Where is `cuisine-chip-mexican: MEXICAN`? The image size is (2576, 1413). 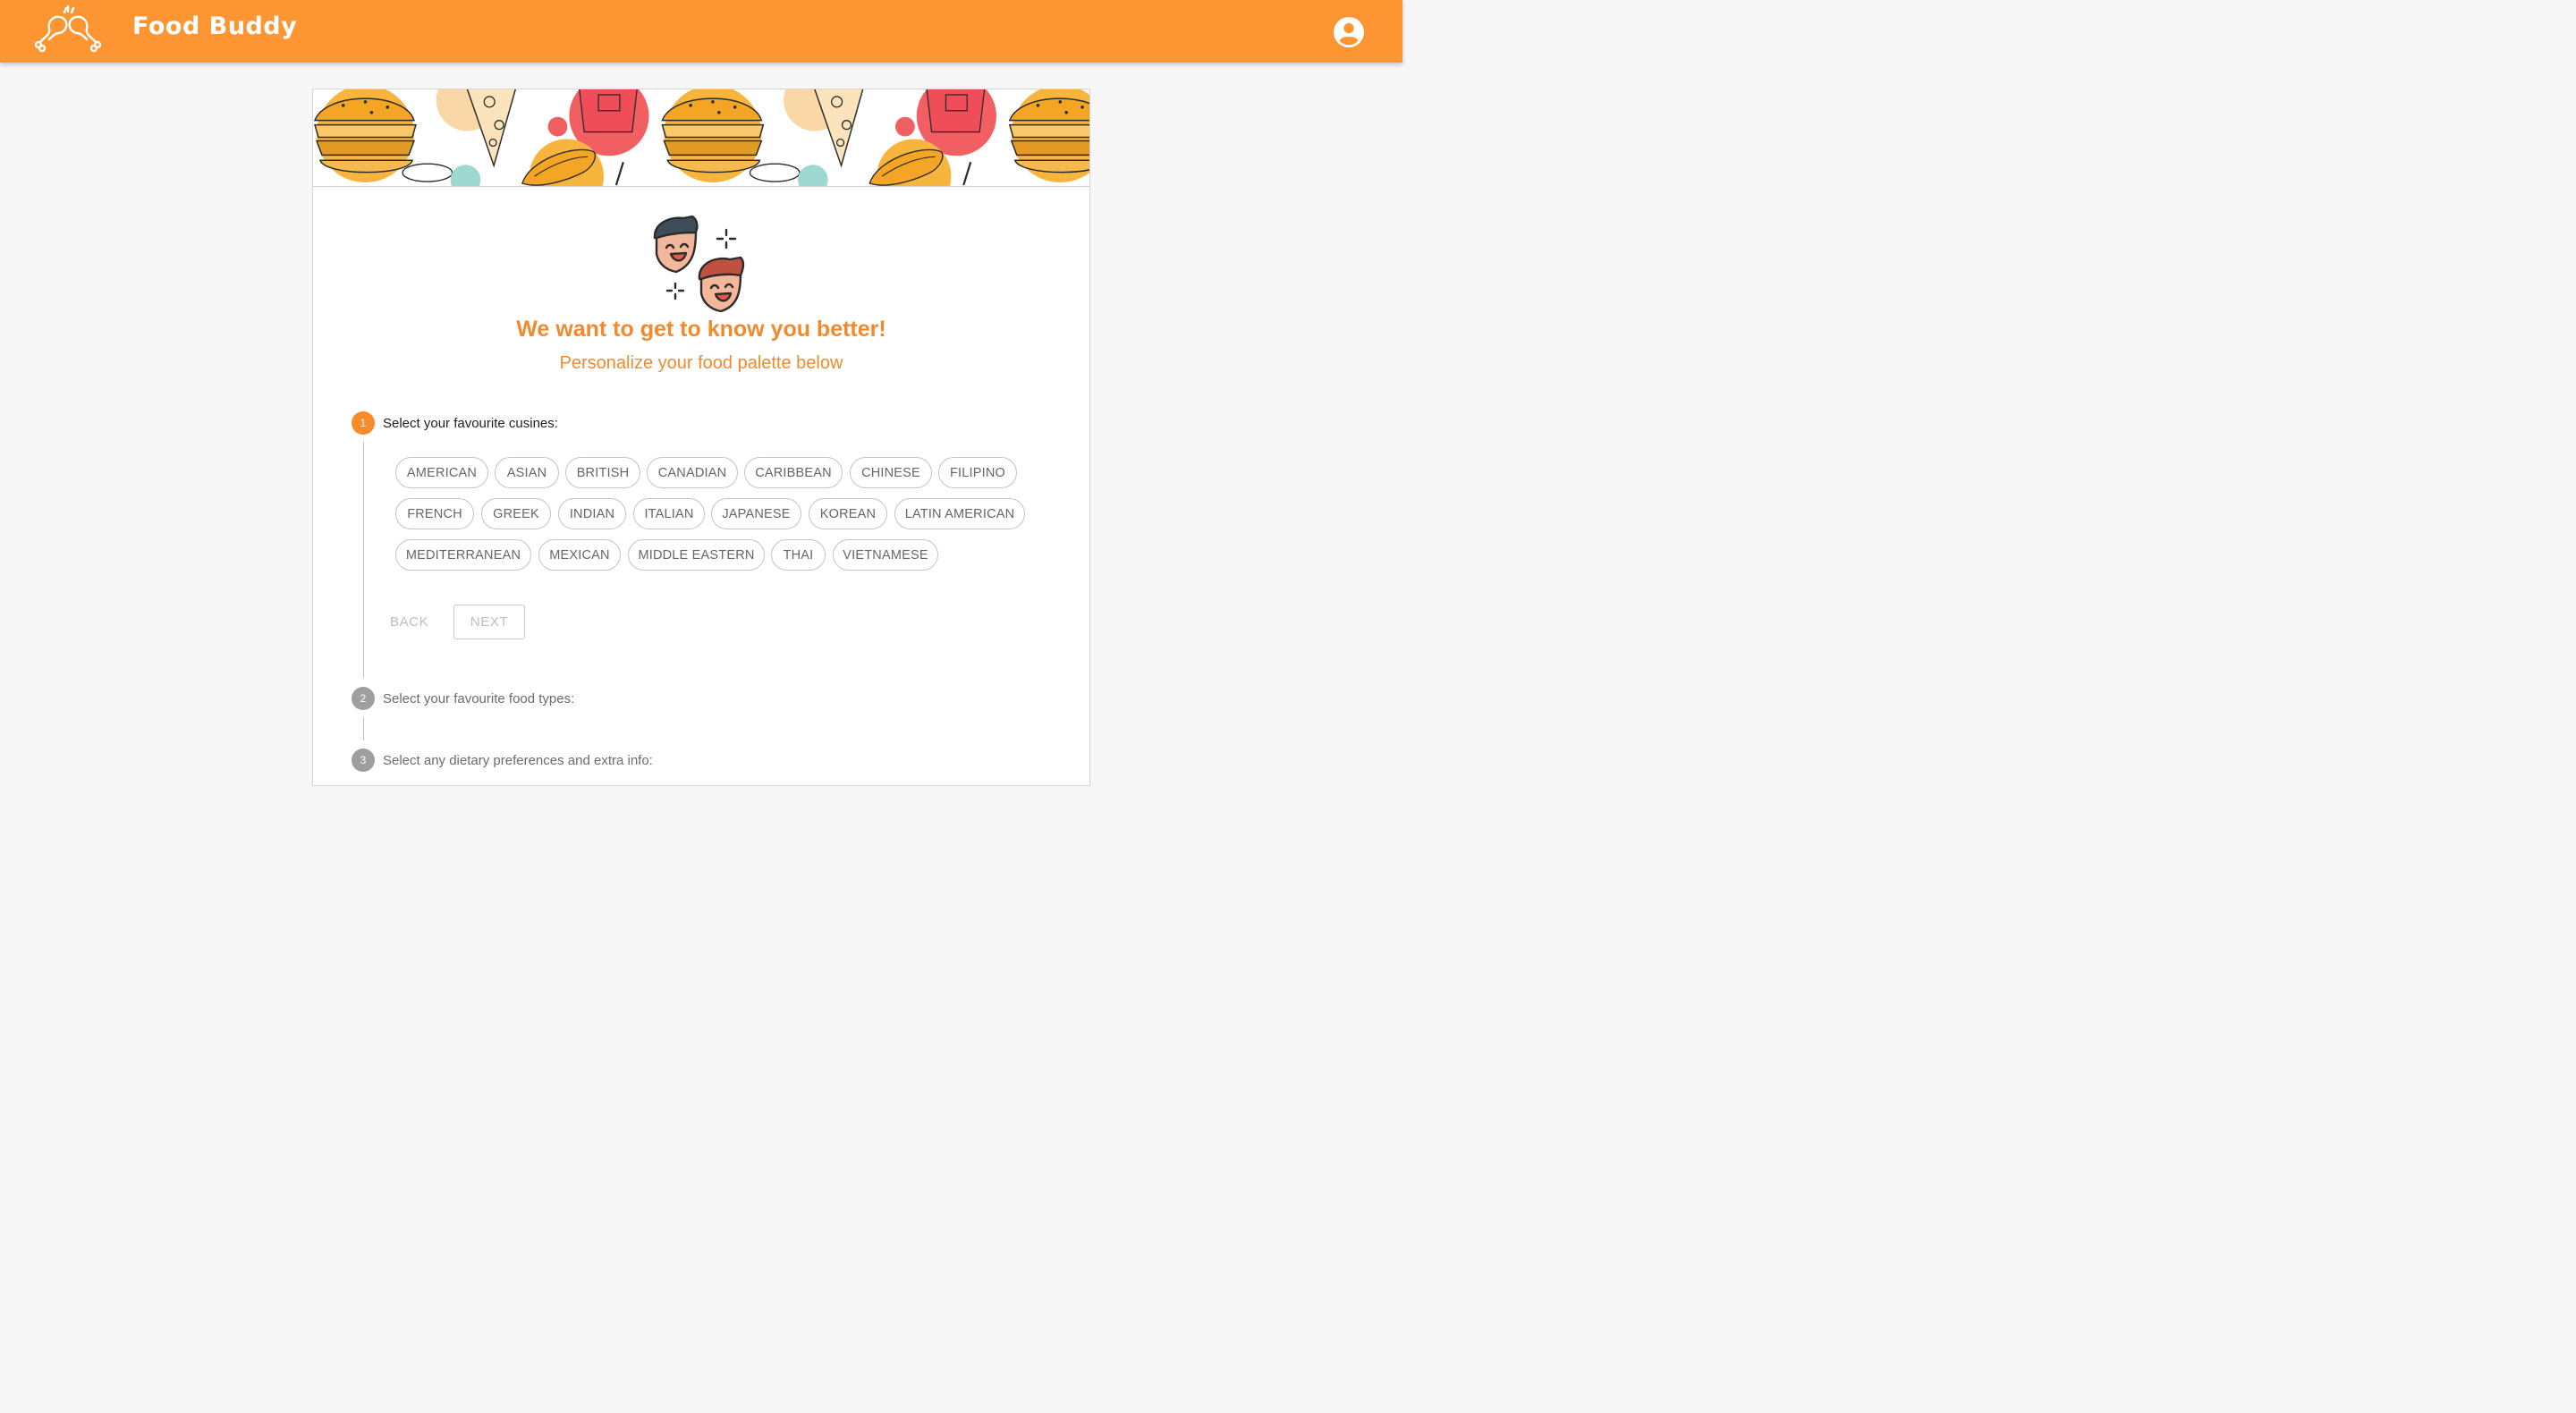
cuisine-chip-mexican: MEXICAN is located at coordinates (579, 555).